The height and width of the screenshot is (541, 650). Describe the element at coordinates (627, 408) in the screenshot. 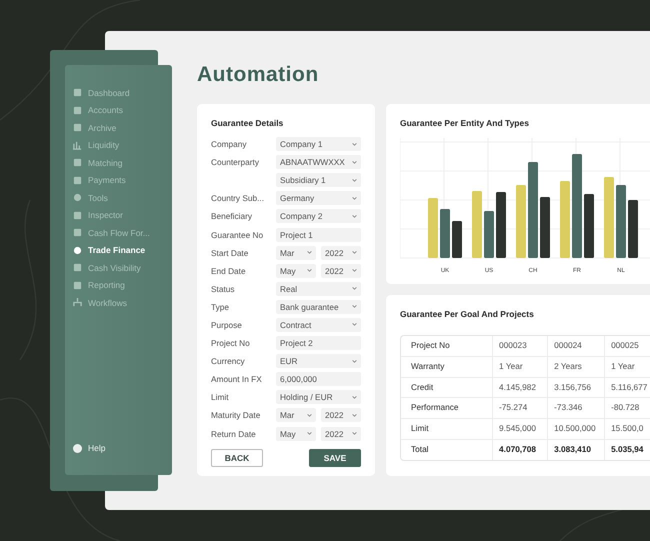

I see `table-cell: -80.728` at that location.